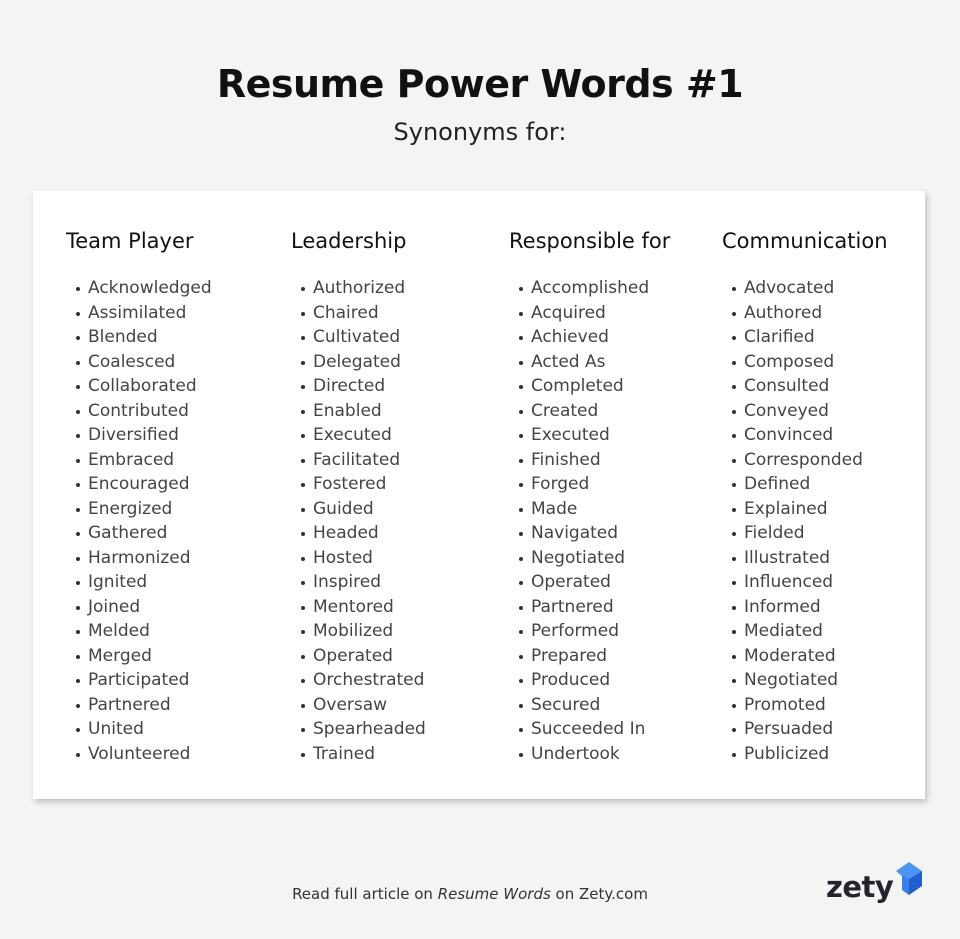 Image resolution: width=960 pixels, height=939 pixels. Describe the element at coordinates (480, 132) in the screenshot. I see `page-subtitle: Synonyms for:` at that location.